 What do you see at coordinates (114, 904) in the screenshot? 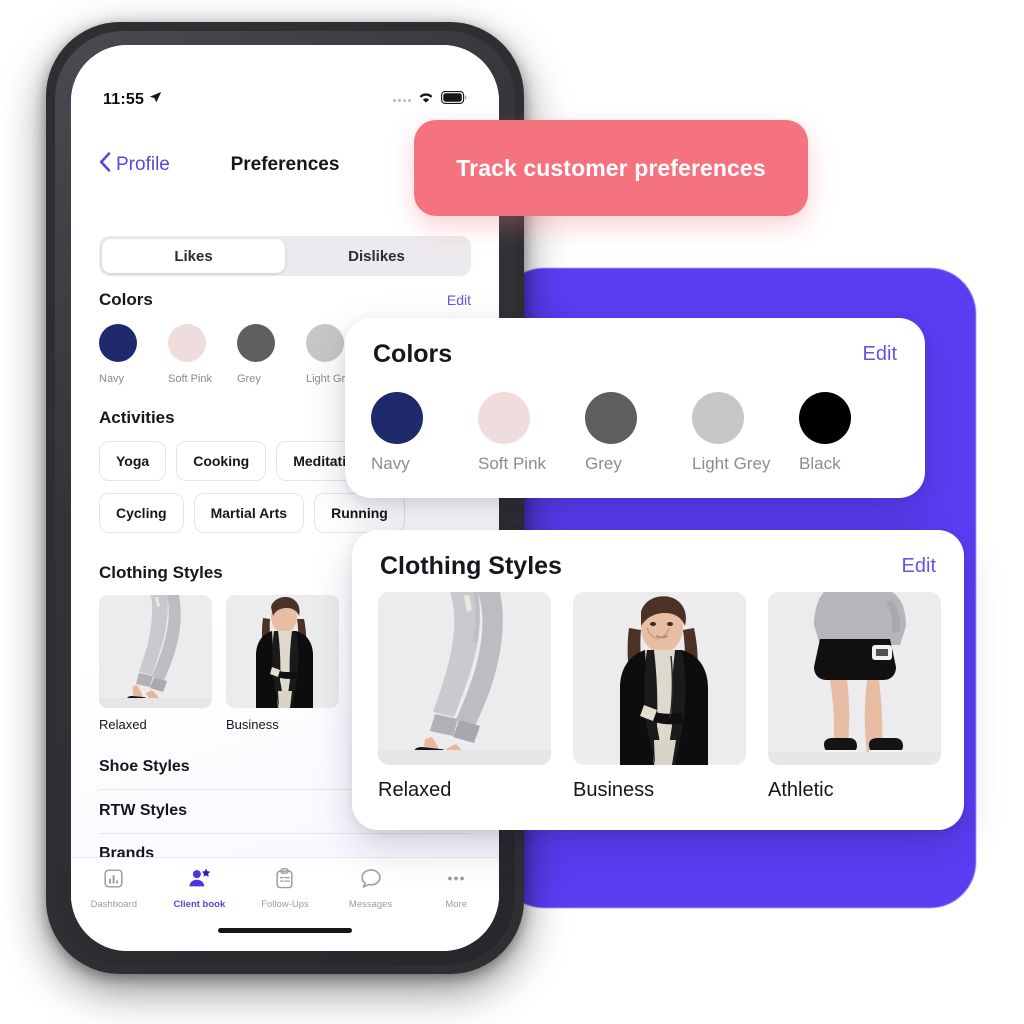
I see `tab-label: Dashboard` at bounding box center [114, 904].